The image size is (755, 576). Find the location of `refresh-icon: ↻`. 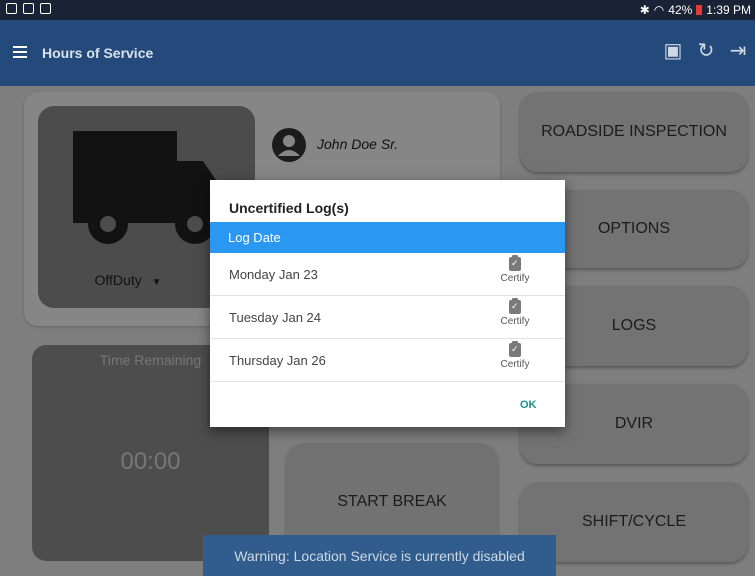

refresh-icon: ↻ is located at coordinates (706, 51).